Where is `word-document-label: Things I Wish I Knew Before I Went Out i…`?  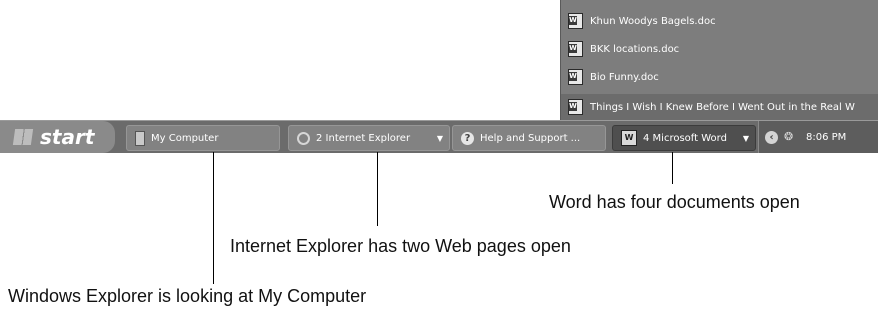
word-document-label: Things I Wish I Knew Before I Went Out i… is located at coordinates (722, 107).